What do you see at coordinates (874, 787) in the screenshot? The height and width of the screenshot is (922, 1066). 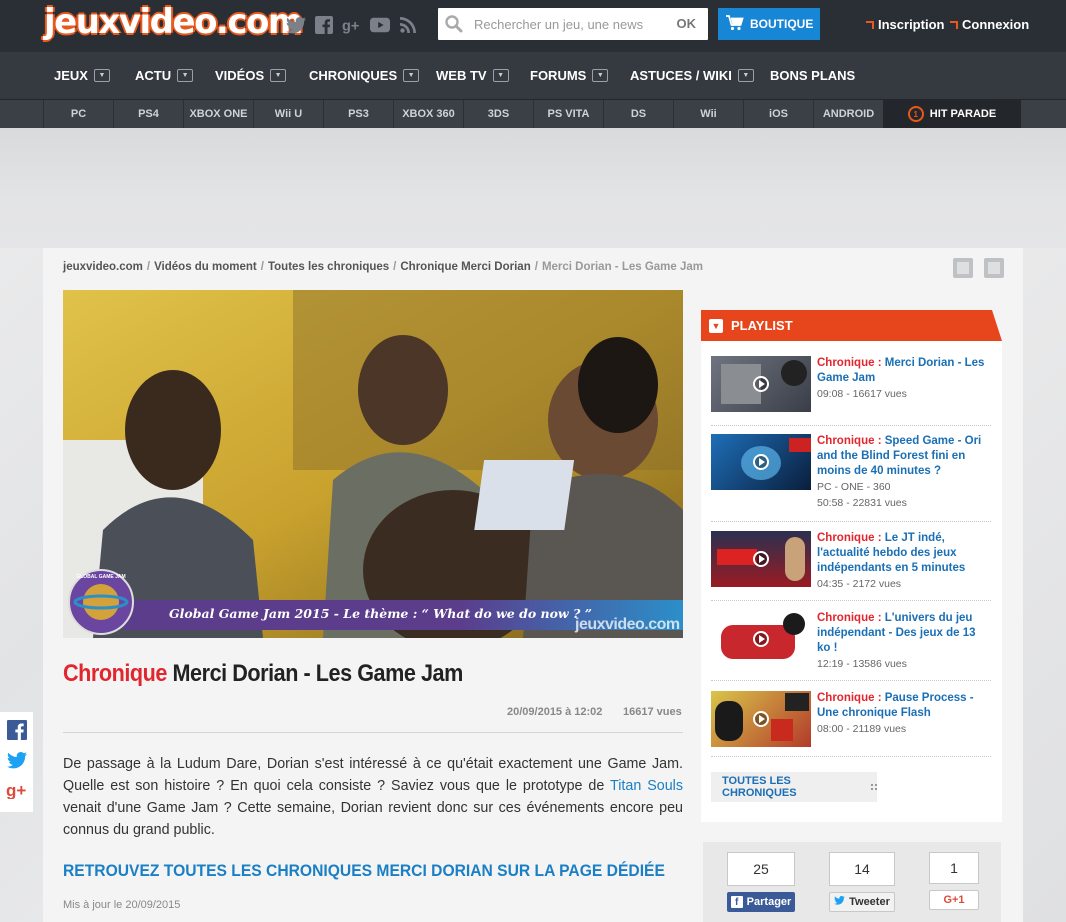 I see `grid-icon` at bounding box center [874, 787].